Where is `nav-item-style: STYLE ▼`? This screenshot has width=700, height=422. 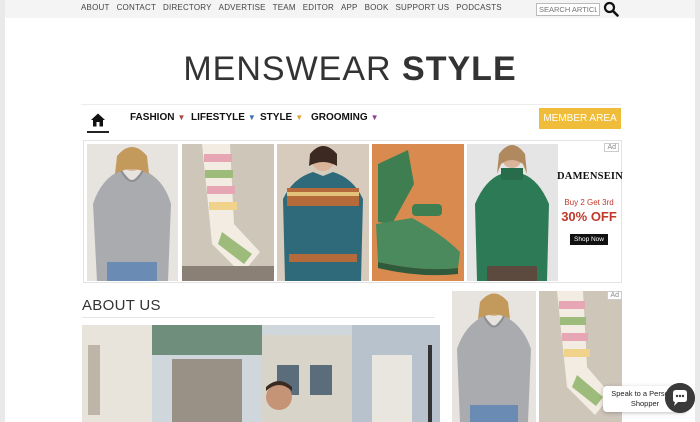 nav-item-style: STYLE ▼ is located at coordinates (281, 117).